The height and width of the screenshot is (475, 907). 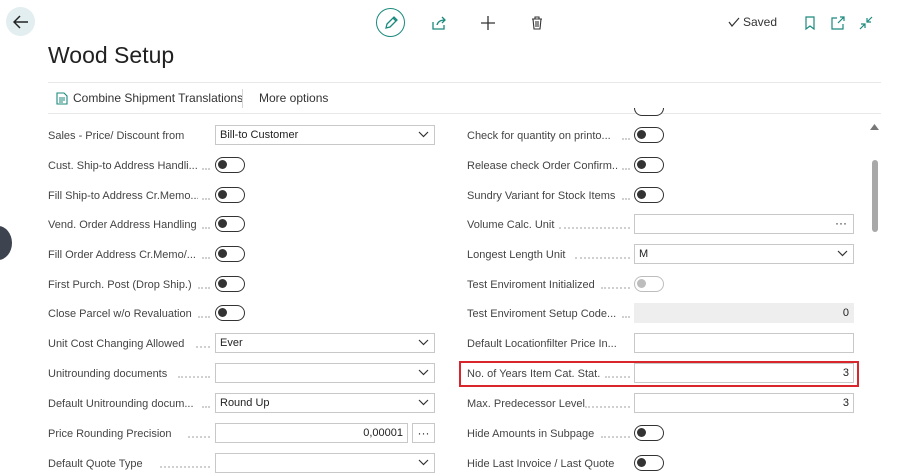 I want to click on new-button, so click(x=488, y=23).